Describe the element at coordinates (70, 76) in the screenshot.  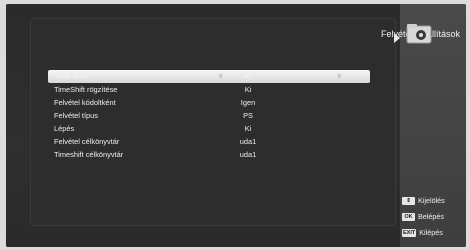
I see `menu-item-label: Time Shift` at that location.